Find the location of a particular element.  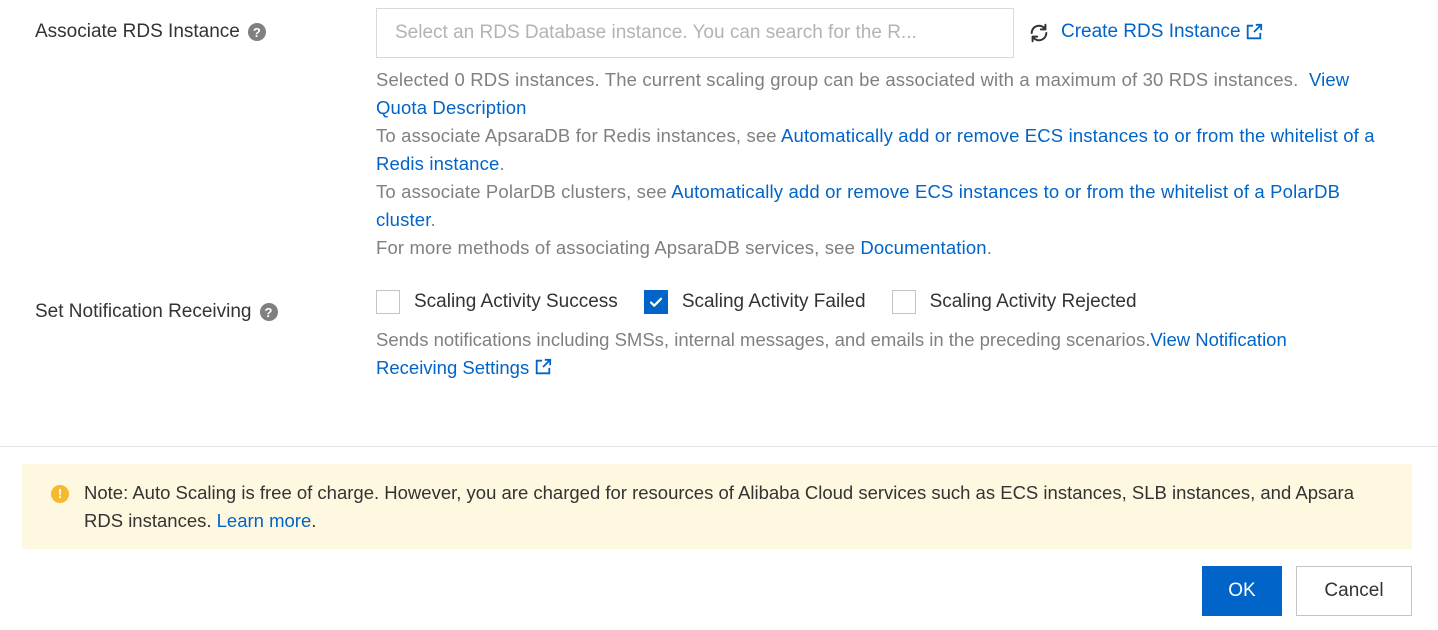

notification-label: Set Notification Receiving ? is located at coordinates (156, 312).